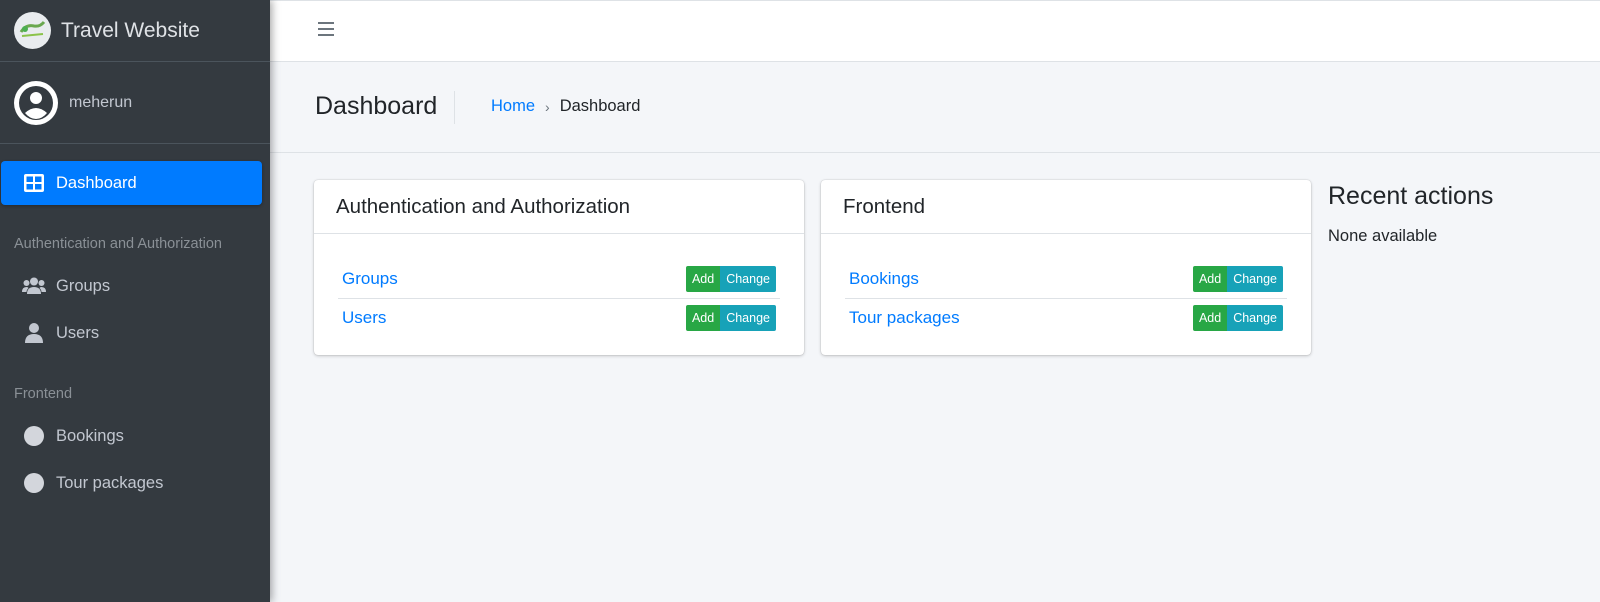 This screenshot has width=1600, height=602. I want to click on model-link-tour-packages: Tour packages, so click(904, 318).